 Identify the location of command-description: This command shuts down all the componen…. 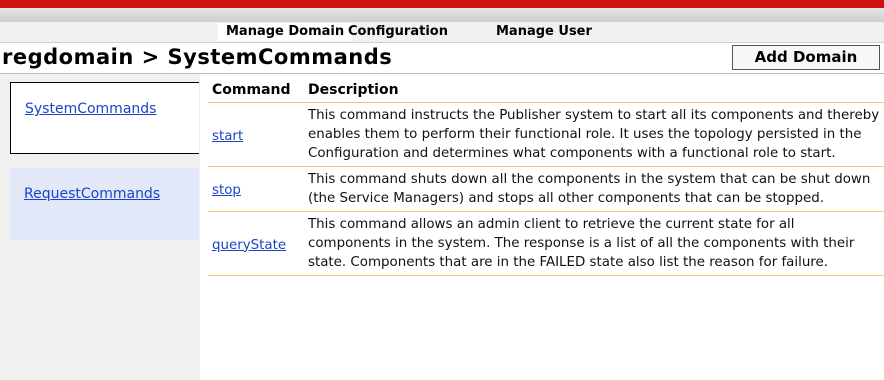
(594, 189).